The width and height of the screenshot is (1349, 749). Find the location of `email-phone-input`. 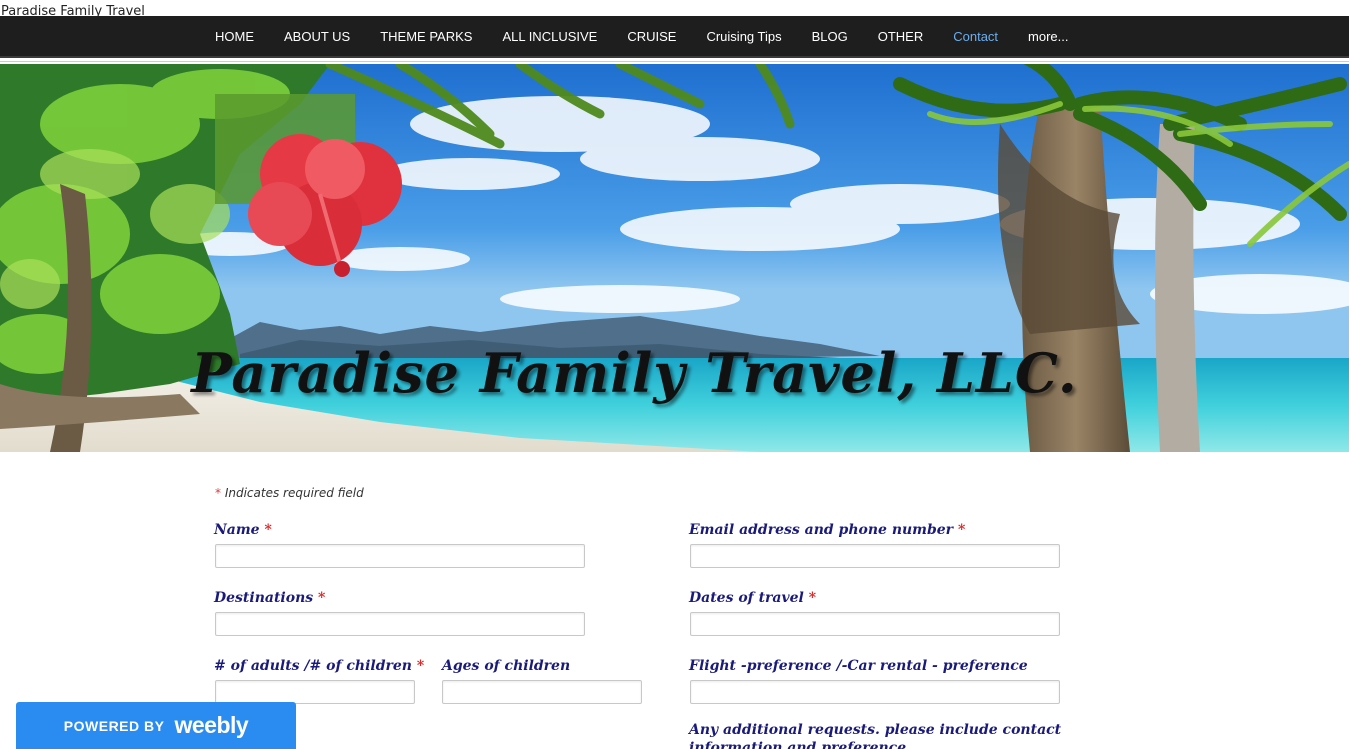

email-phone-input is located at coordinates (875, 556).